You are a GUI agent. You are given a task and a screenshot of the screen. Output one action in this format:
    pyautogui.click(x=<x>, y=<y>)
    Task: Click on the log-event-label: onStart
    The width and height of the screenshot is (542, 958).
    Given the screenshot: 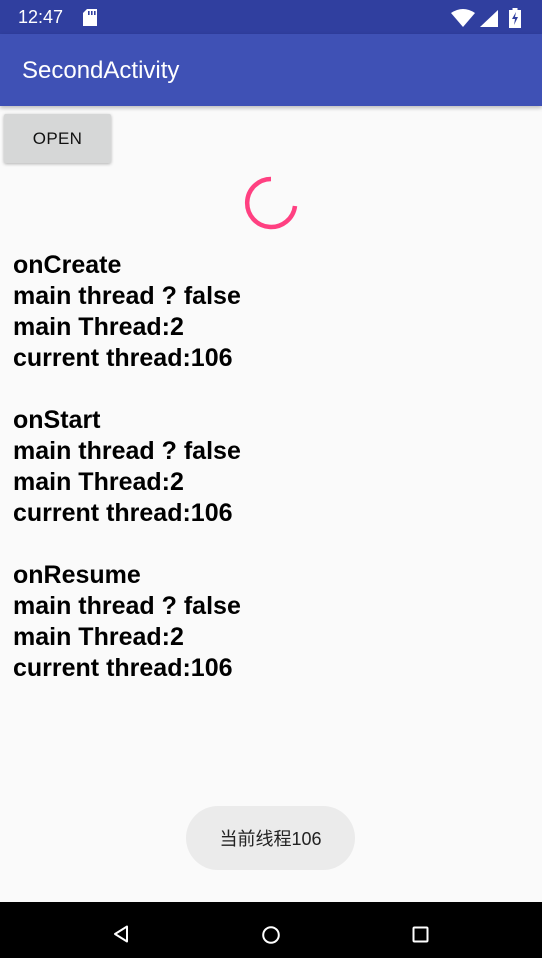 What is the action you would take?
    pyautogui.click(x=57, y=420)
    